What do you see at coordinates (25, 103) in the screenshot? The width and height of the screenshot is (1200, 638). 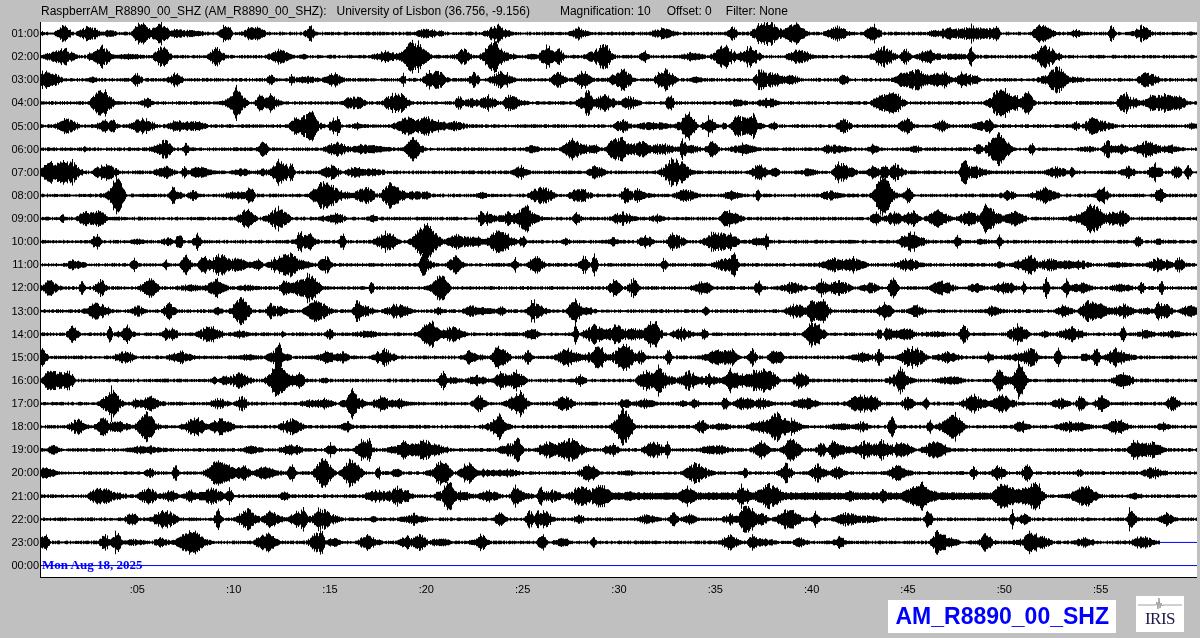 I see `hour-label: 04:00` at bounding box center [25, 103].